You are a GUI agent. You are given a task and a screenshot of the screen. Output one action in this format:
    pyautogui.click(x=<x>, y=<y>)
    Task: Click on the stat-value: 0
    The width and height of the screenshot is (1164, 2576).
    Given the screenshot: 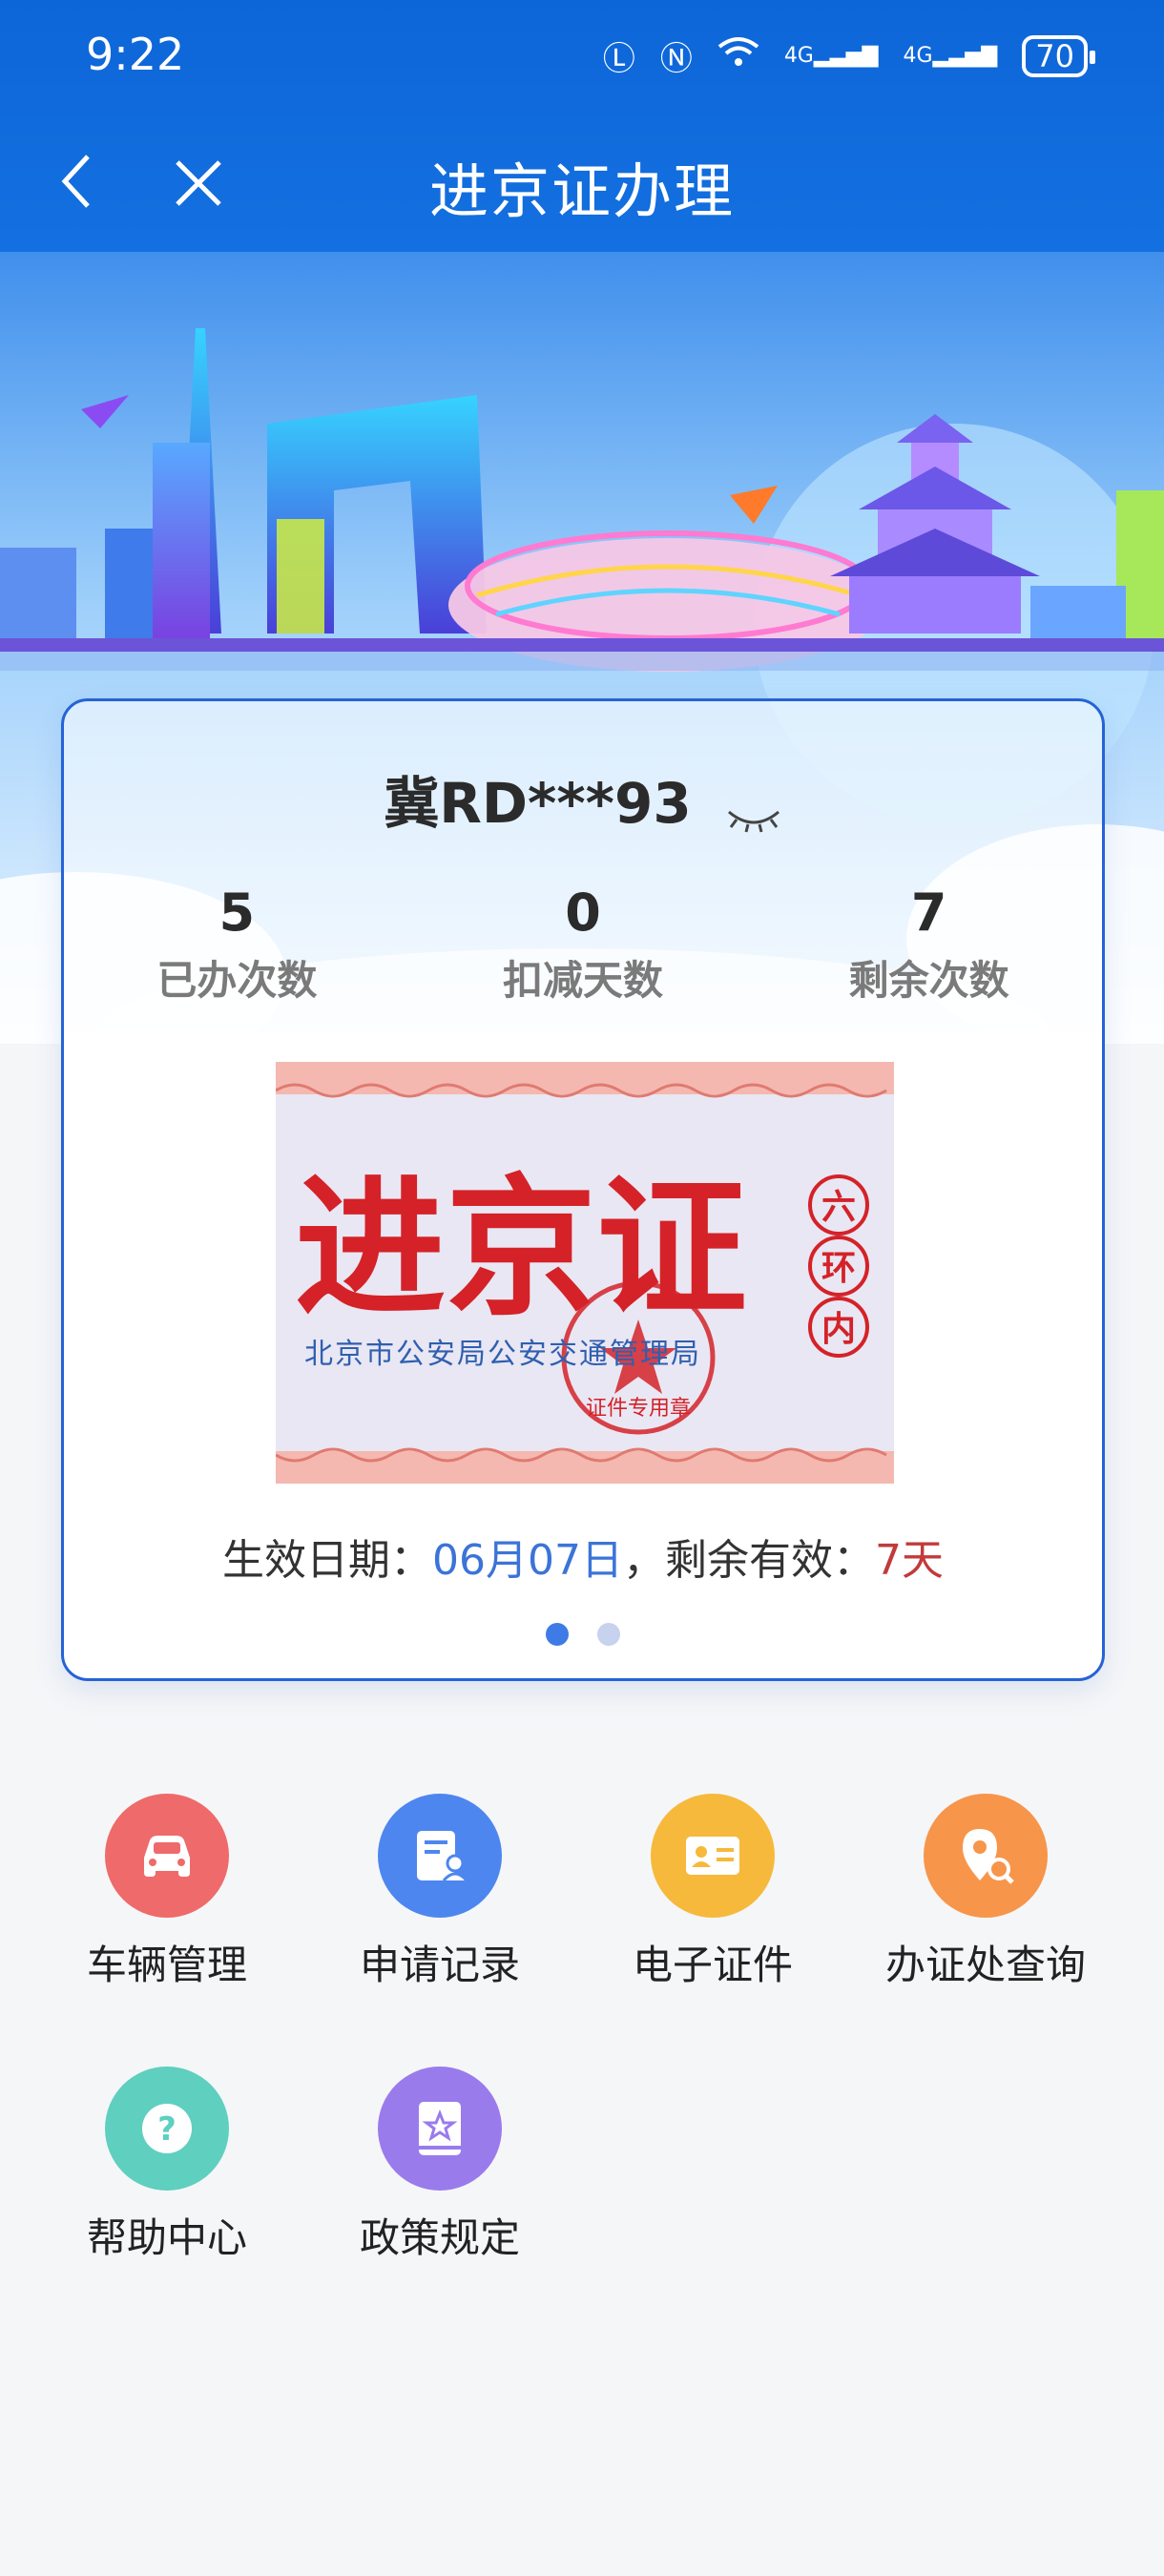 What is the action you would take?
    pyautogui.click(x=583, y=913)
    